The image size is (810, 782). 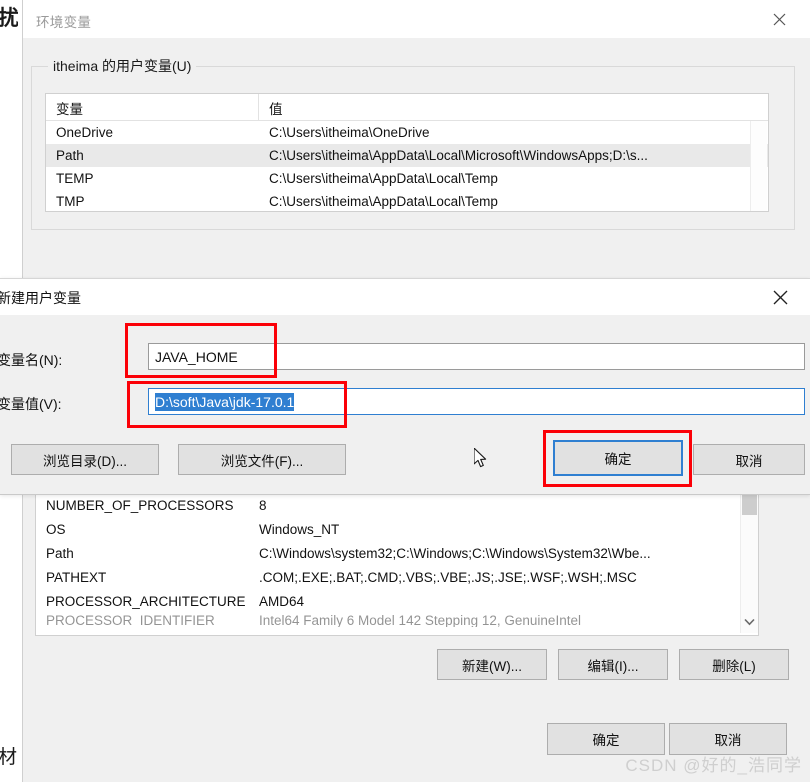 I want to click on variable-value-label: 变量值(V):, so click(x=31, y=404).